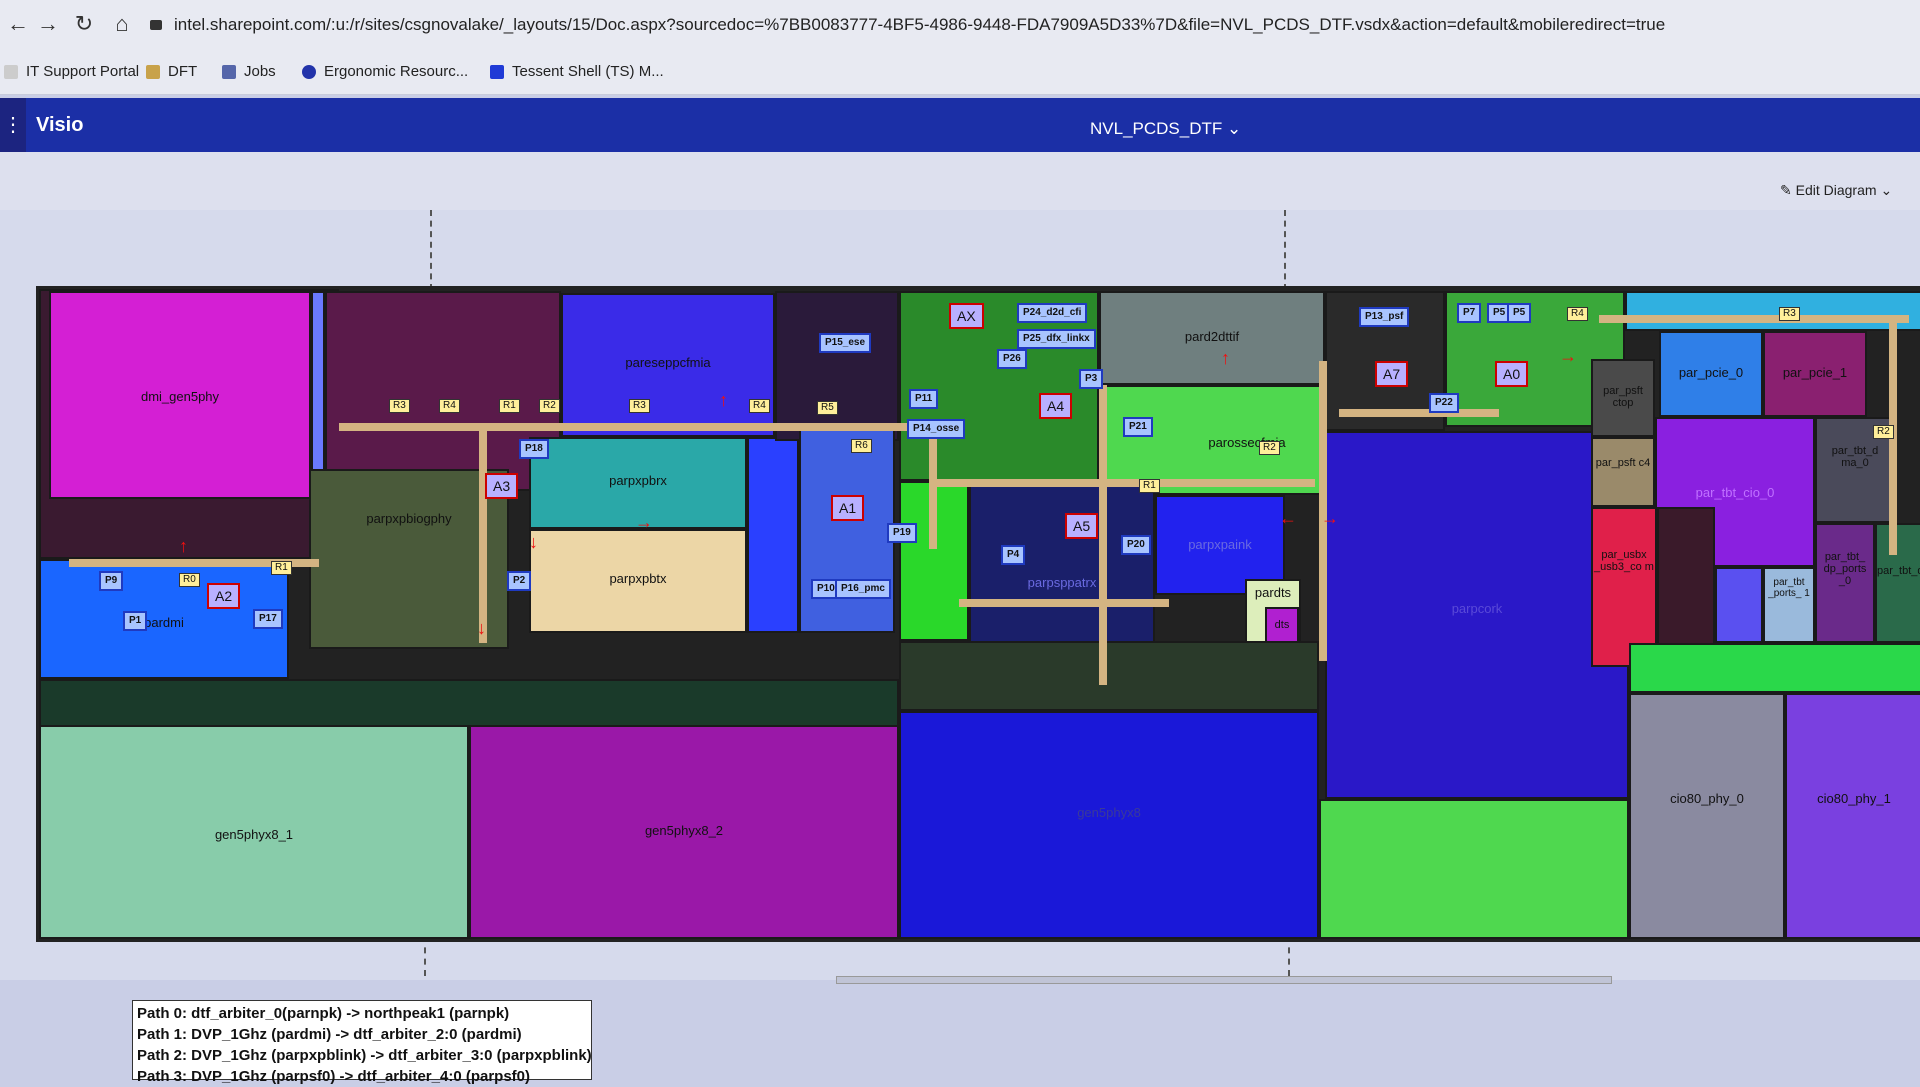  I want to click on port-p17: P17, so click(268, 619).